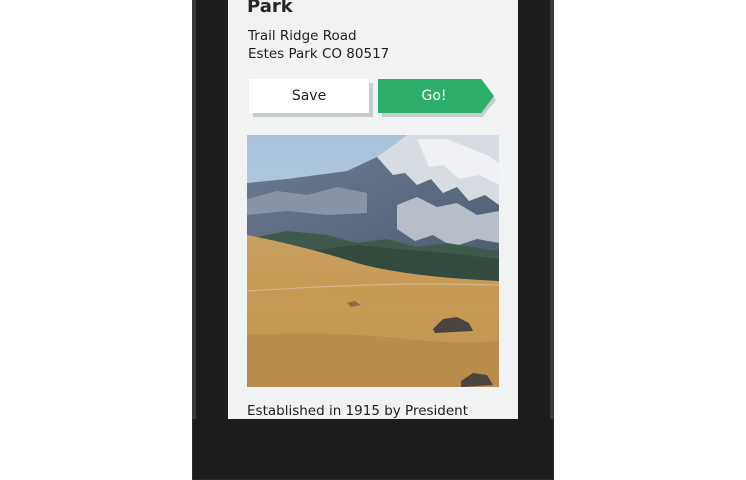 The height and width of the screenshot is (480, 746). What do you see at coordinates (309, 96) in the screenshot?
I see `save-button: Save` at bounding box center [309, 96].